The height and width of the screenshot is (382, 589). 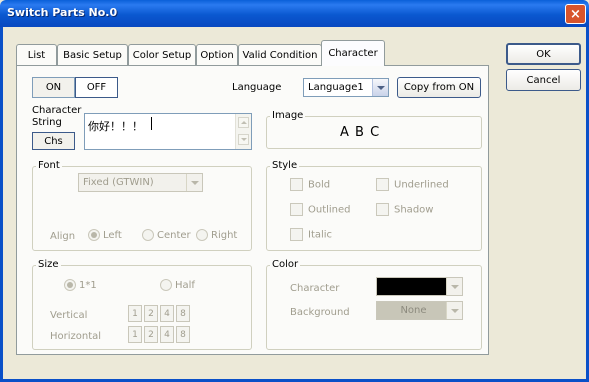 I want to click on bold-checkbox: Bold, so click(x=310, y=184).